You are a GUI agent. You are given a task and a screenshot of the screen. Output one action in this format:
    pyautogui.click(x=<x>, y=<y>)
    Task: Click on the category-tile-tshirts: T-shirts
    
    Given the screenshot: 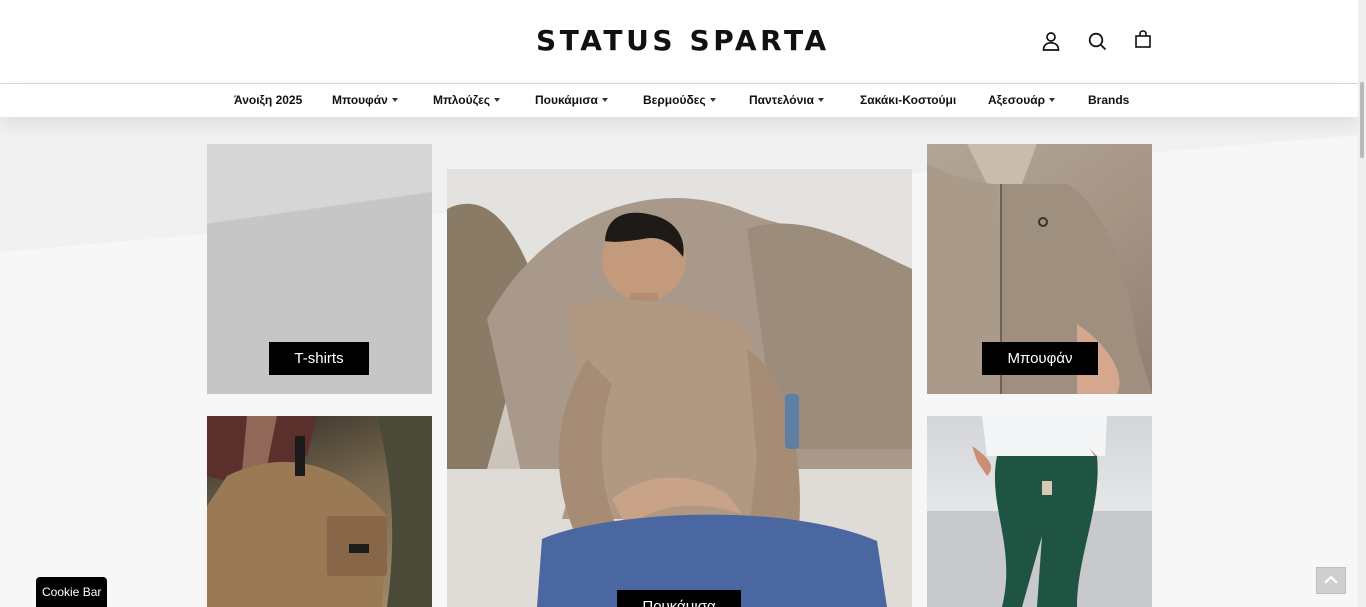 What is the action you would take?
    pyautogui.click(x=319, y=269)
    